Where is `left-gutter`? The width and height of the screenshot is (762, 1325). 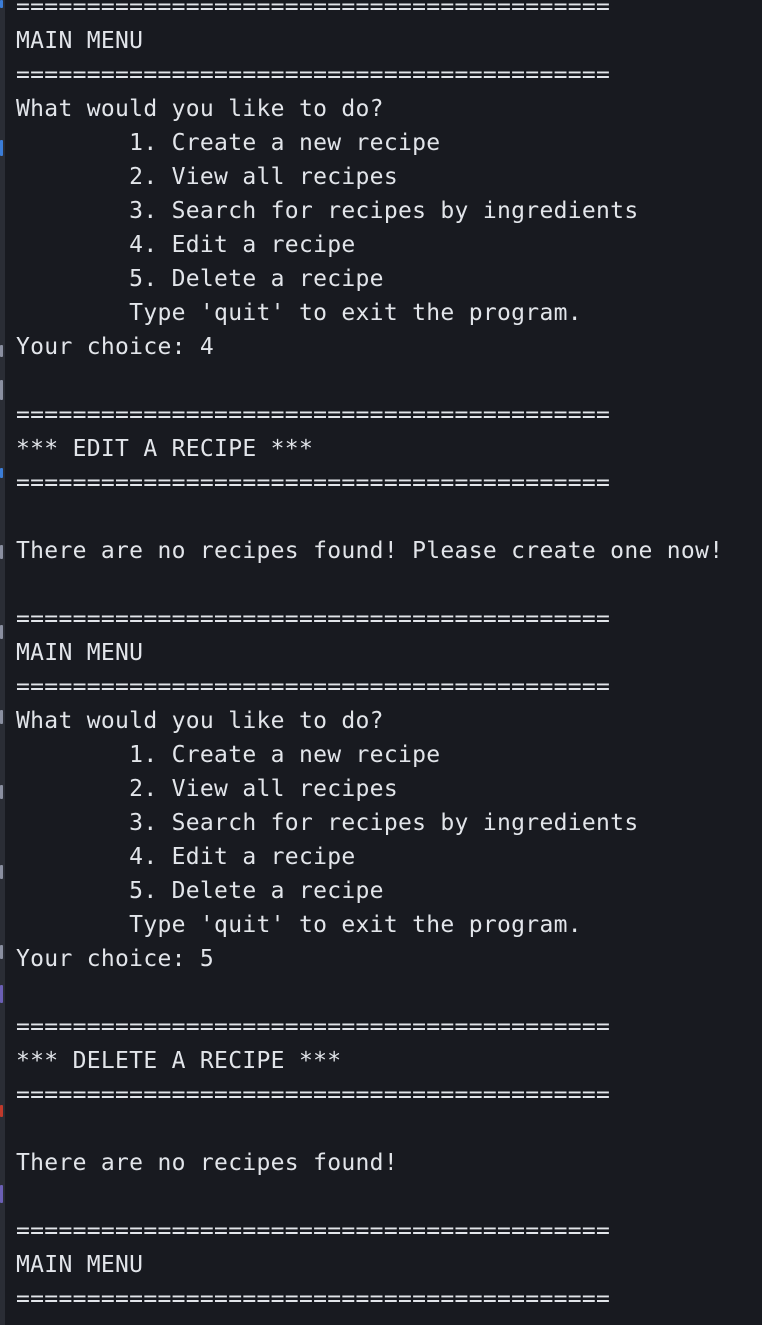 left-gutter is located at coordinates (2, 662).